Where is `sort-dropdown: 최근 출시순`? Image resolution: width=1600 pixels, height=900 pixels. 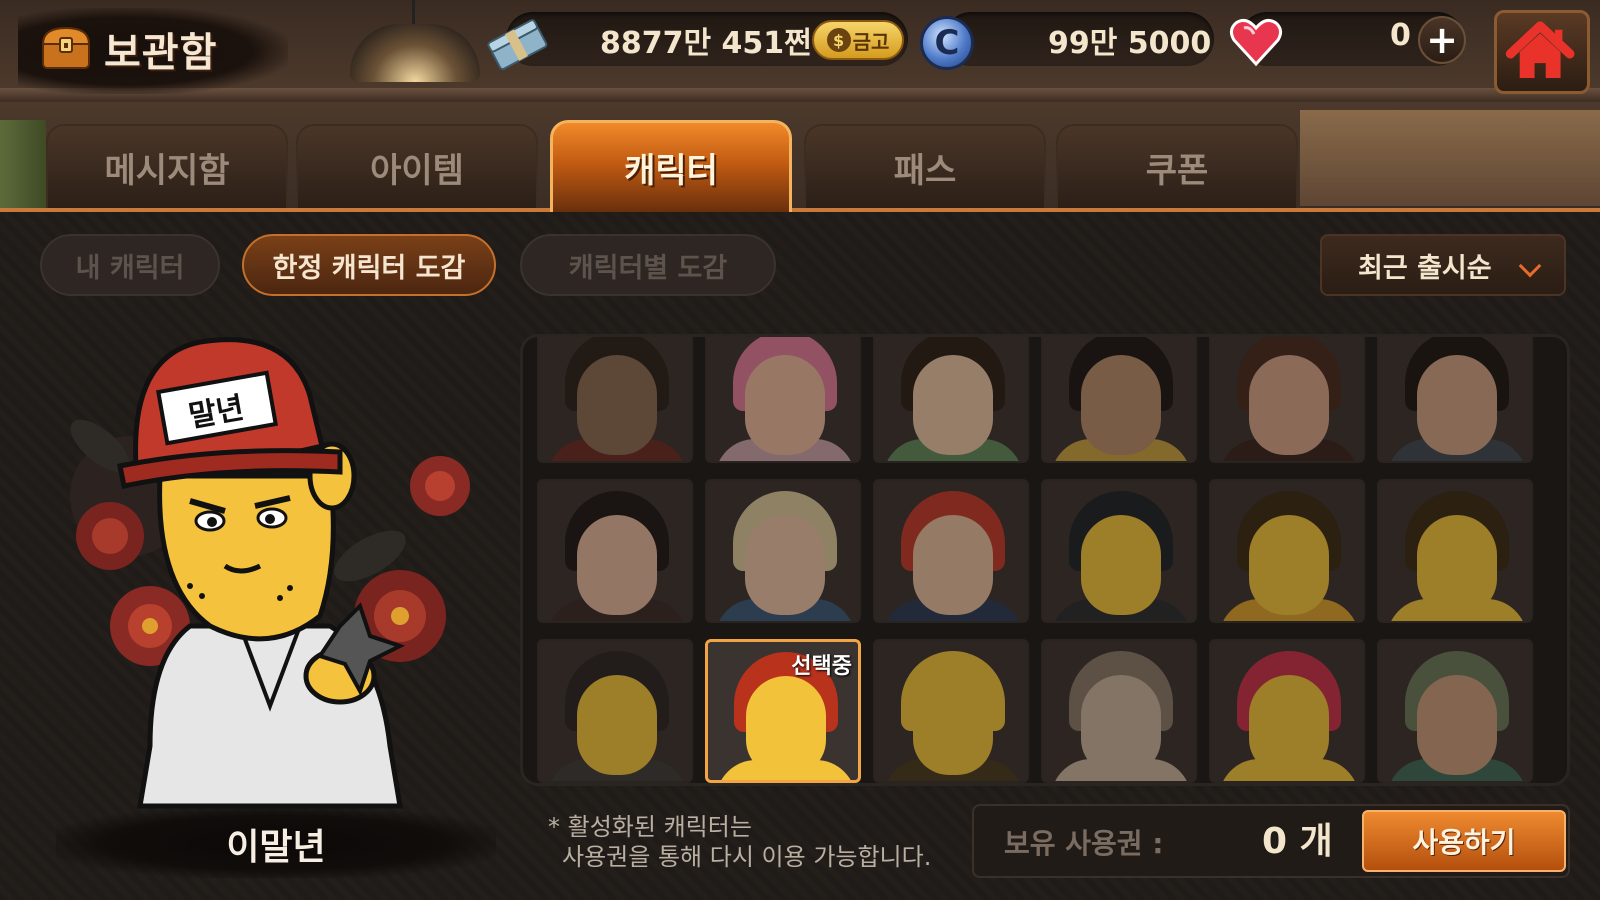 sort-dropdown: 최근 출시순 is located at coordinates (1443, 265).